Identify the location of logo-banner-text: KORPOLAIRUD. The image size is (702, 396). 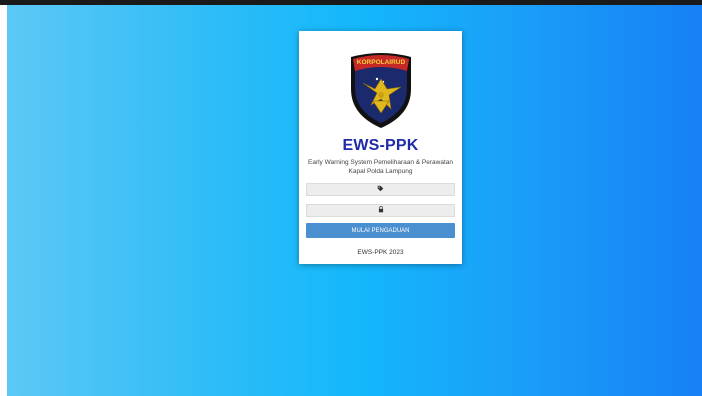
(381, 62).